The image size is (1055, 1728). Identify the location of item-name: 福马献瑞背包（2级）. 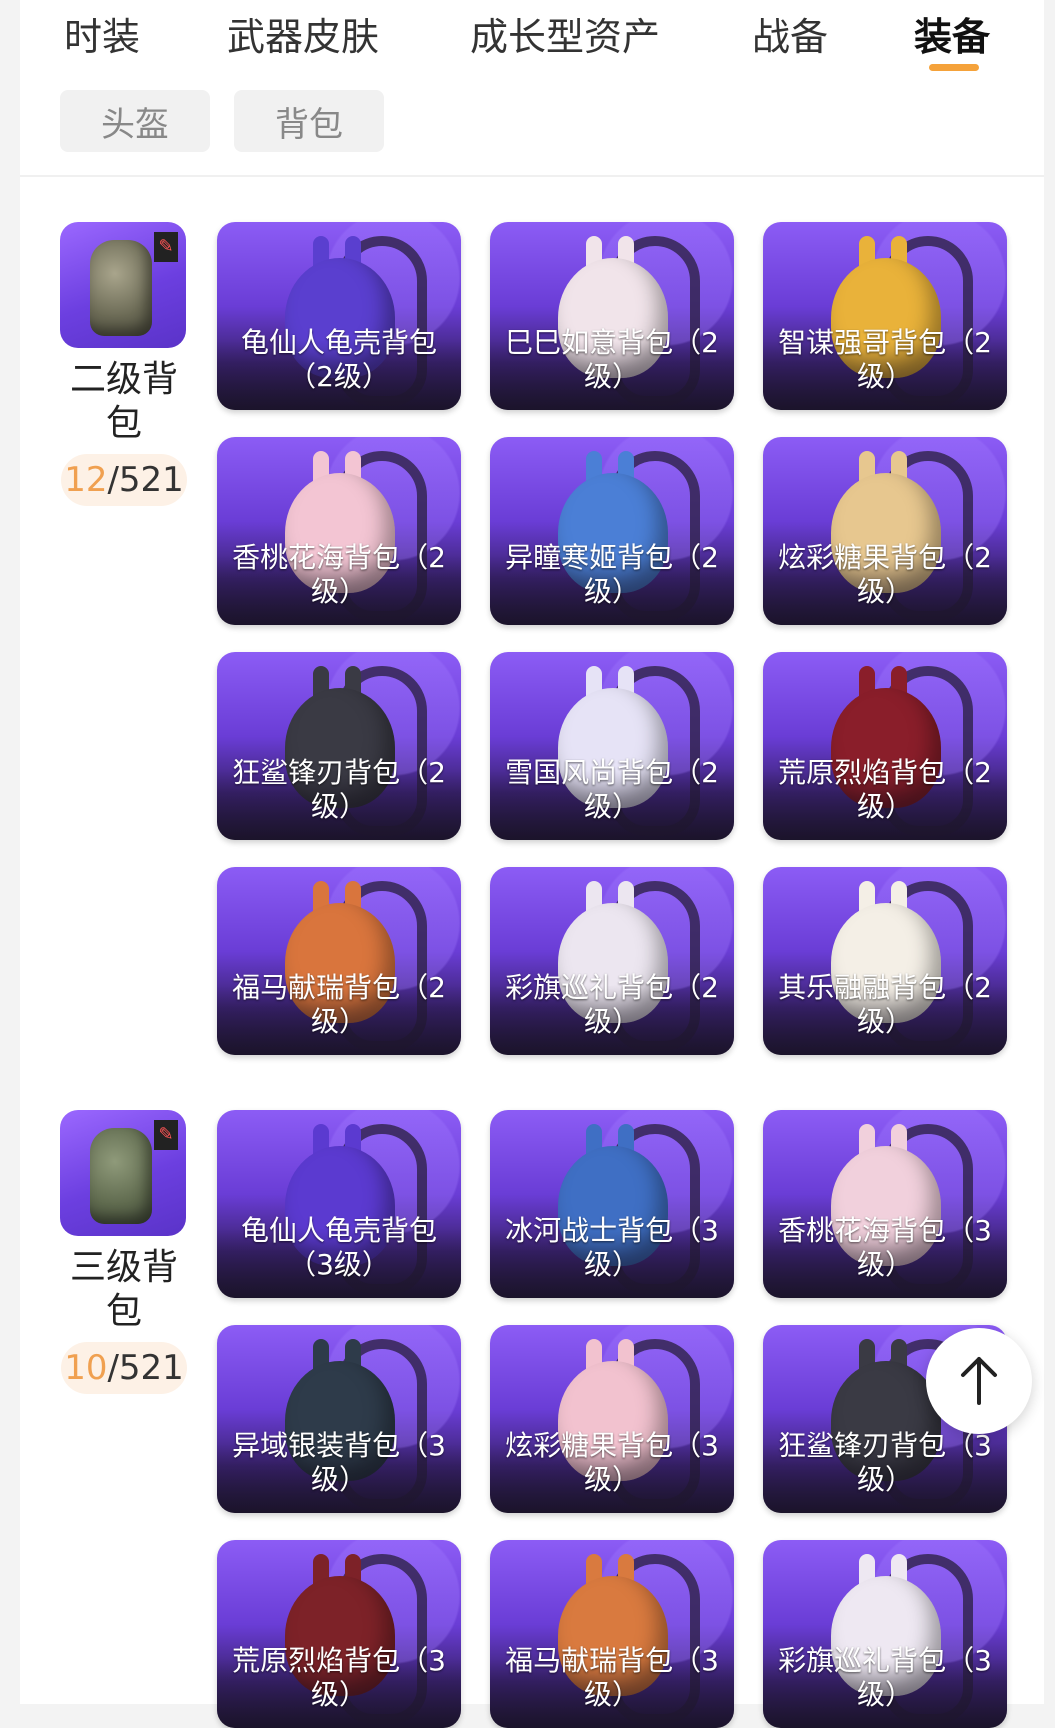
(339, 1004).